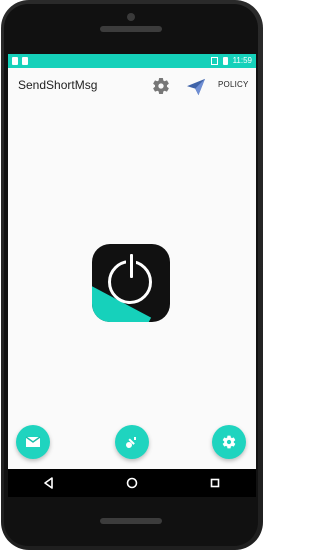  What do you see at coordinates (15, 61) in the screenshot?
I see `sim-card-icon` at bounding box center [15, 61].